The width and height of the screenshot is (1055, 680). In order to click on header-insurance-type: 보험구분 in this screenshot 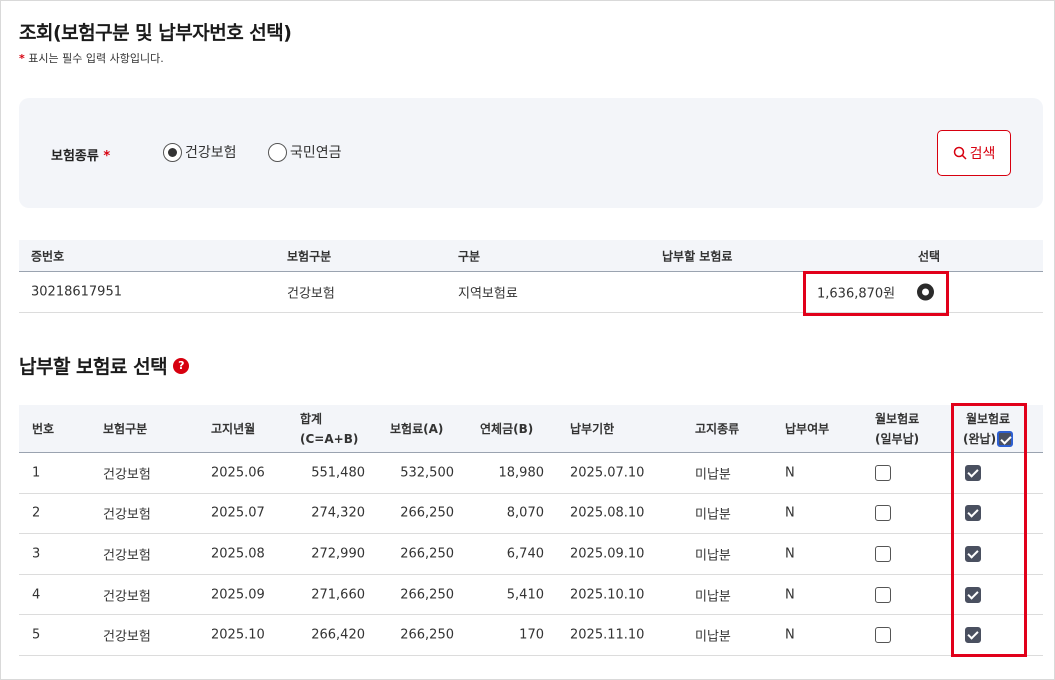, I will do `click(309, 256)`.